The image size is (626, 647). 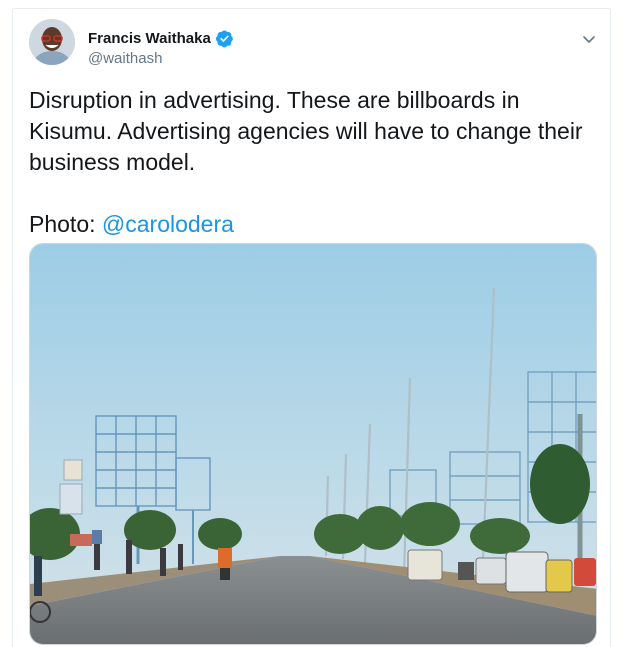 I want to click on avatar-photo, so click(x=52, y=42).